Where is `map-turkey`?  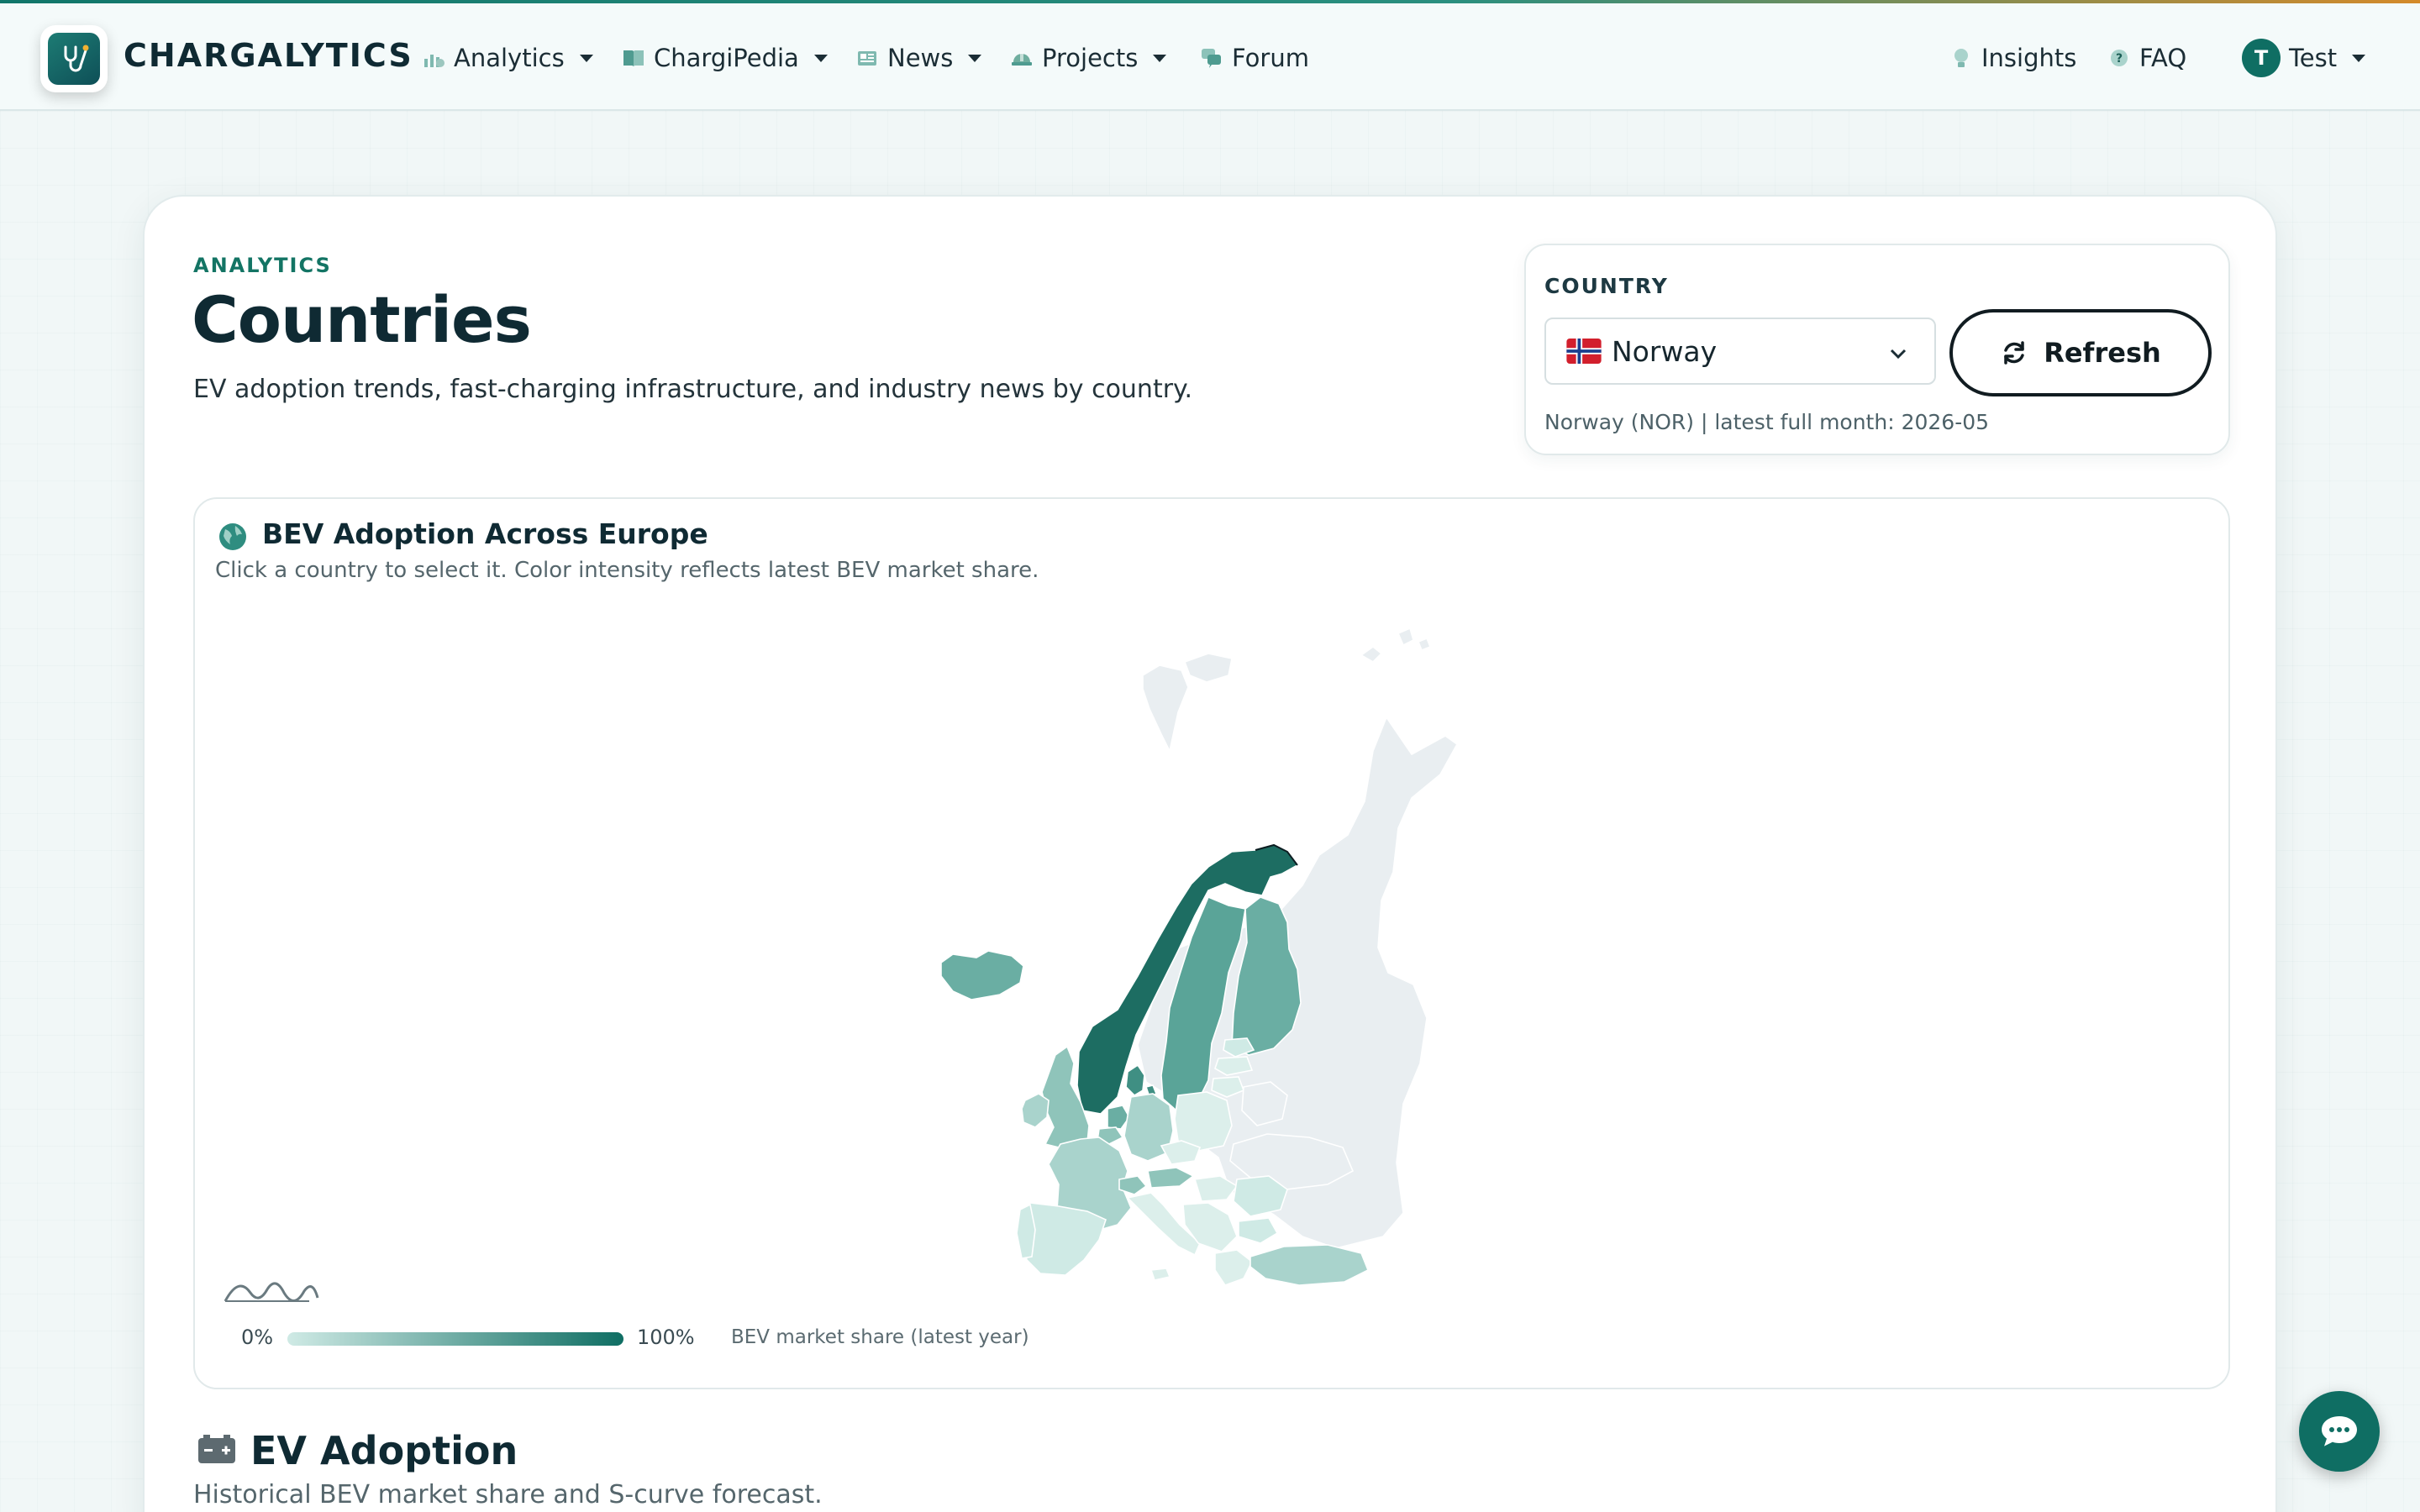 map-turkey is located at coordinates (1309, 1265).